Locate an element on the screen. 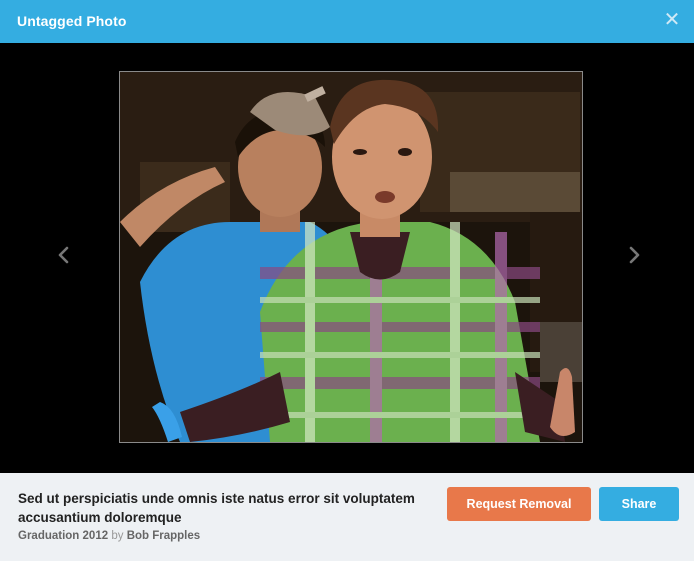 Image resolution: width=694 pixels, height=561 pixels. album-link: Graduation 2012 is located at coordinates (63, 536).